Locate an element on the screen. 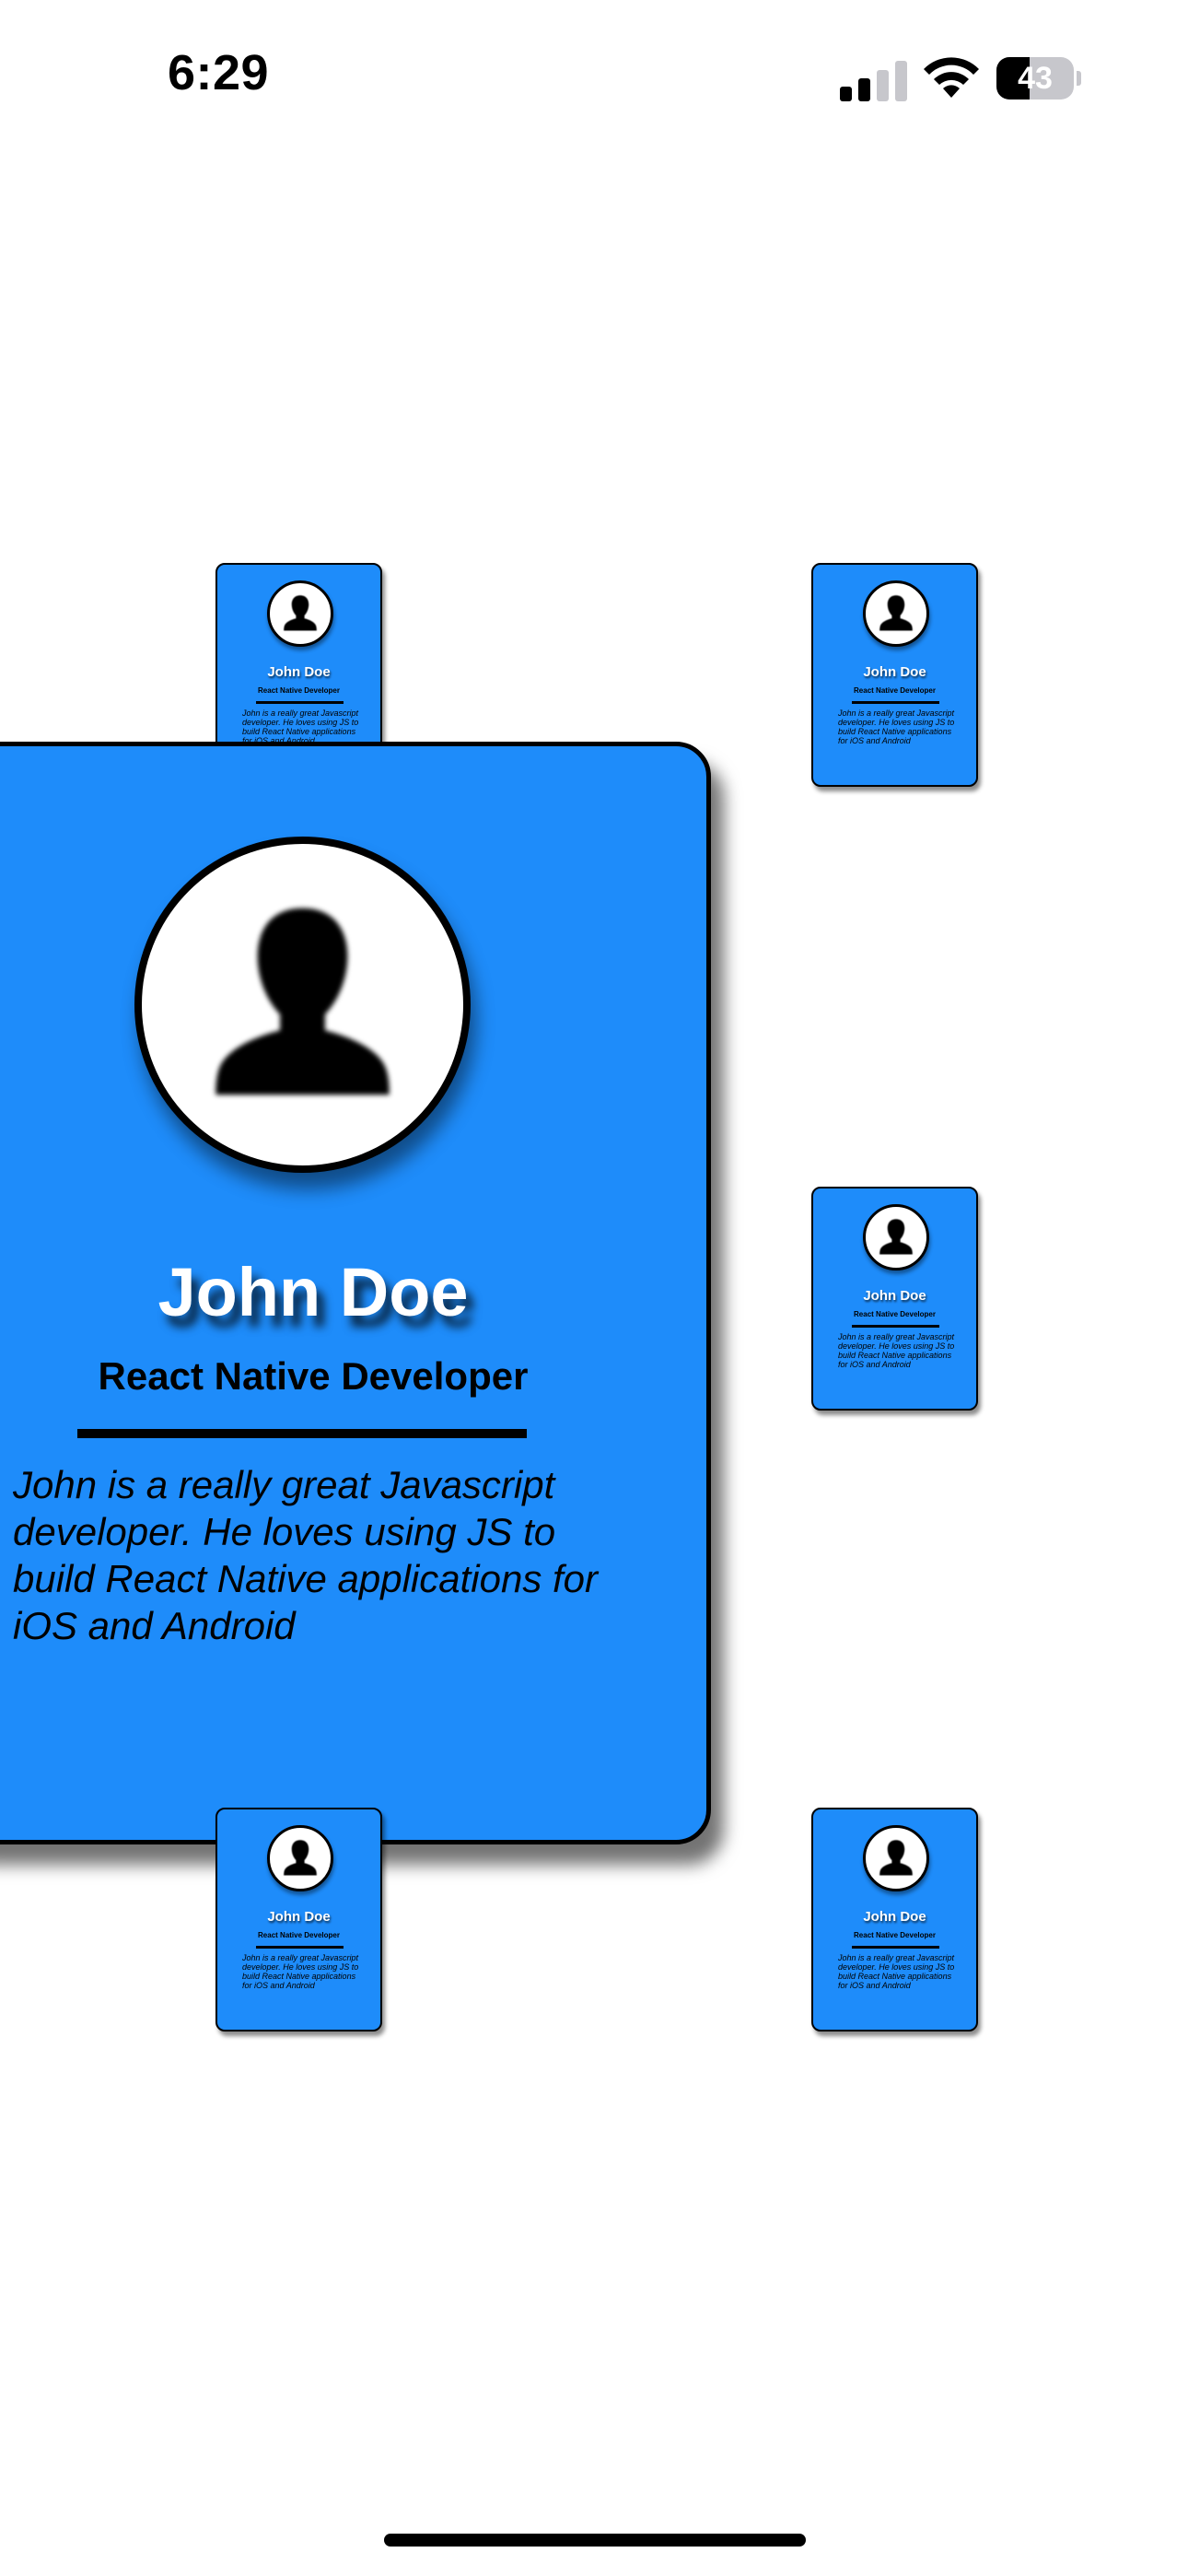 The width and height of the screenshot is (1188, 2576). wifi-icon is located at coordinates (951, 78).